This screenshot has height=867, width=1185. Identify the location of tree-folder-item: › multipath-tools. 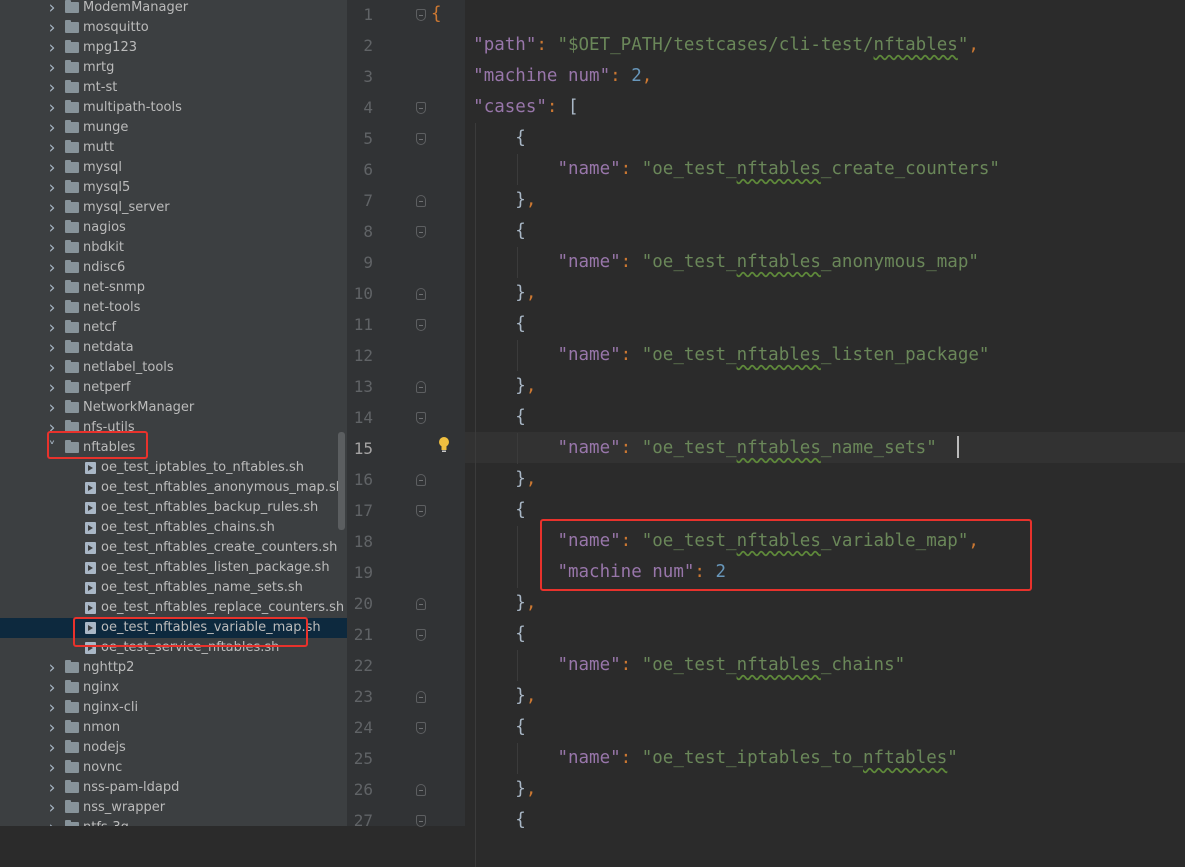
(173, 108).